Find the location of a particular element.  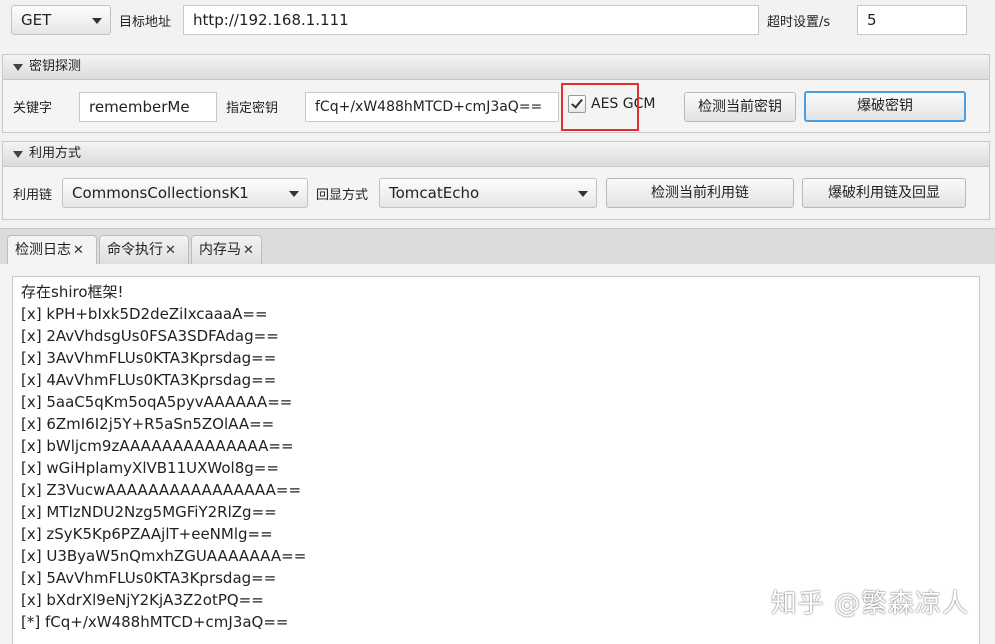

echo-value: TomcatEcho is located at coordinates (434, 193).